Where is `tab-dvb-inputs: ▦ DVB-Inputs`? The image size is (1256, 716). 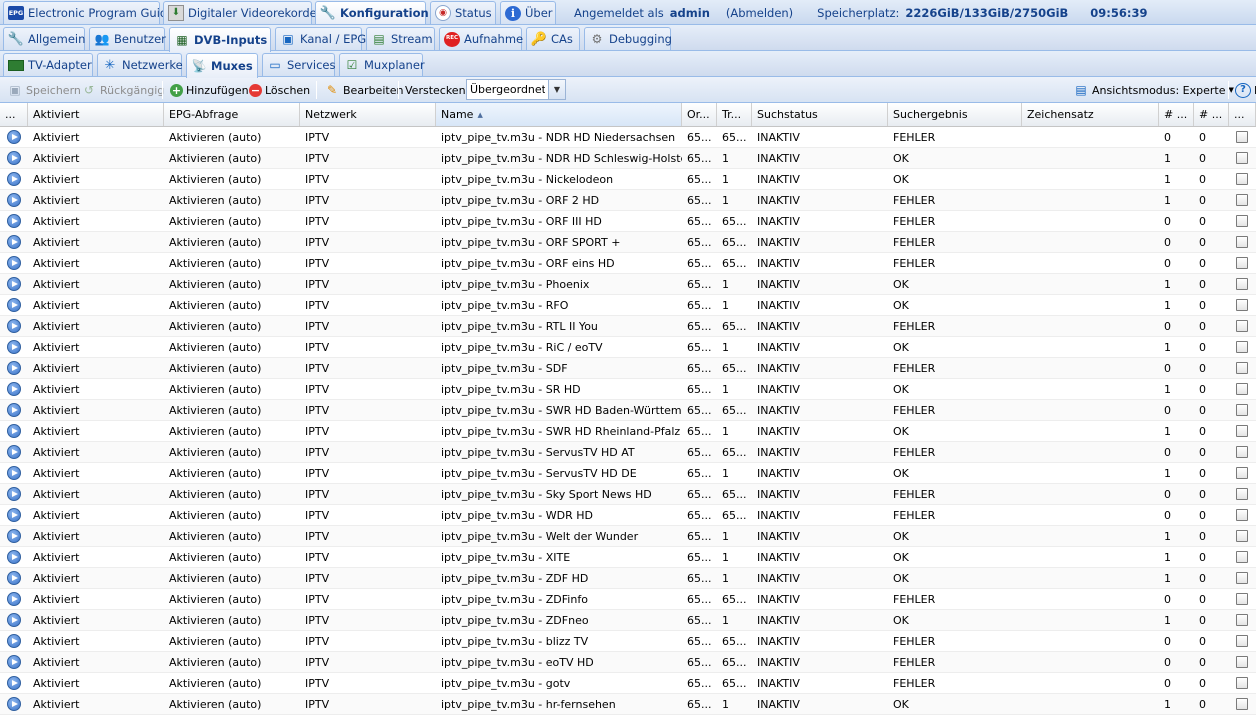
tab-dvb-inputs: ▦ DVB-Inputs is located at coordinates (220, 39).